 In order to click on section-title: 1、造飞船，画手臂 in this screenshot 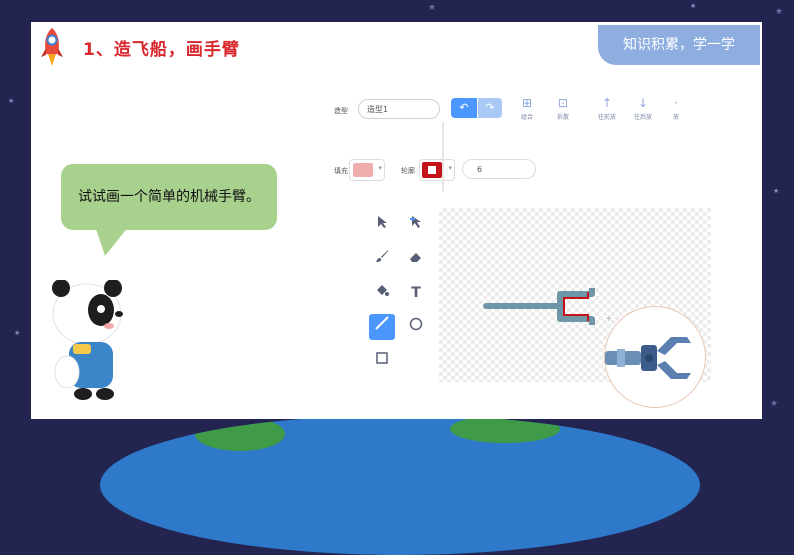, I will do `click(161, 50)`.